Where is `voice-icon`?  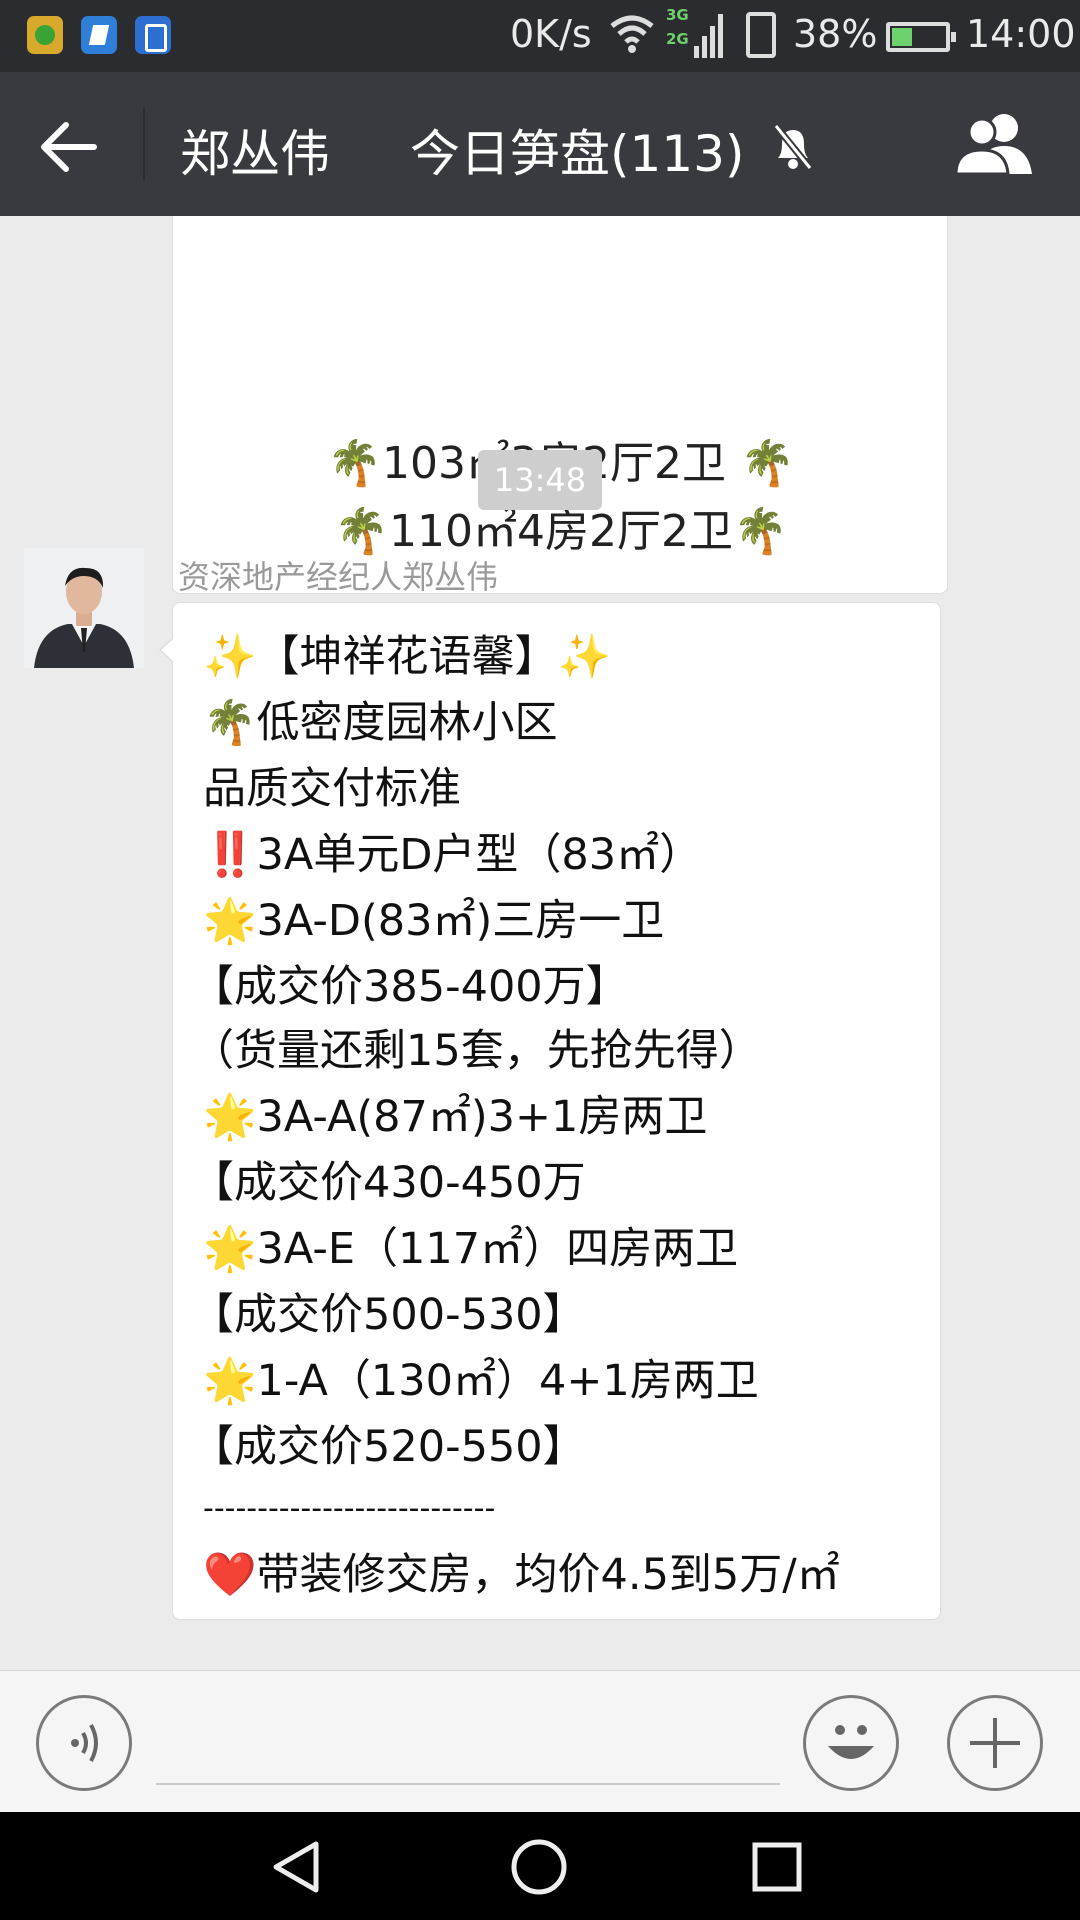 voice-icon is located at coordinates (84, 1743).